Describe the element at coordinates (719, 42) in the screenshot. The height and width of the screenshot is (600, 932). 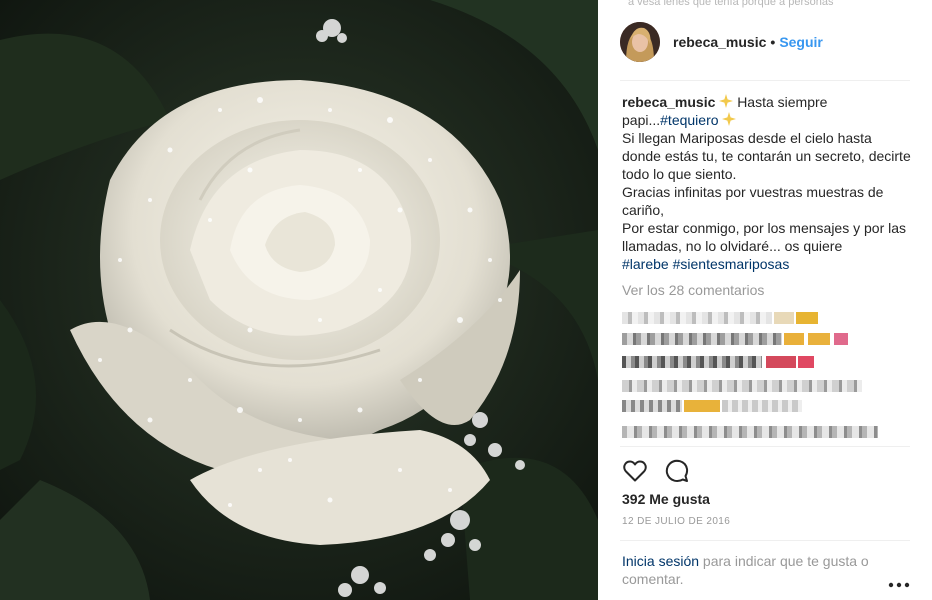
I see `header-username: rebeca_music` at that location.